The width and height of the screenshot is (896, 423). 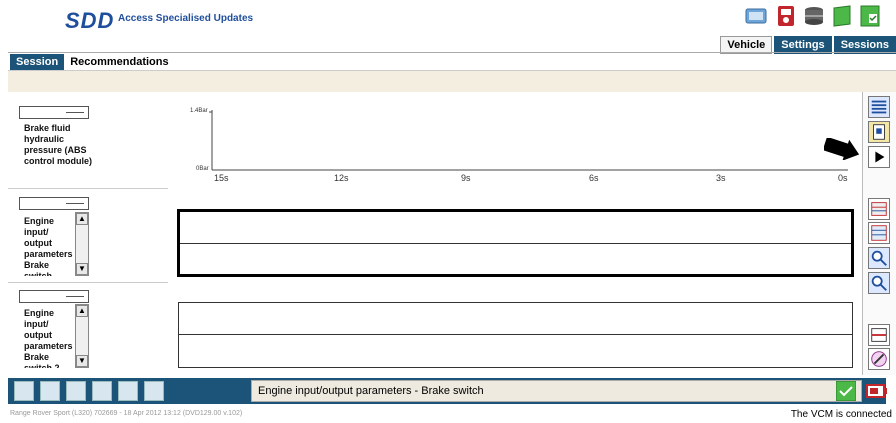 I want to click on notes-icon, so click(x=842, y=16).